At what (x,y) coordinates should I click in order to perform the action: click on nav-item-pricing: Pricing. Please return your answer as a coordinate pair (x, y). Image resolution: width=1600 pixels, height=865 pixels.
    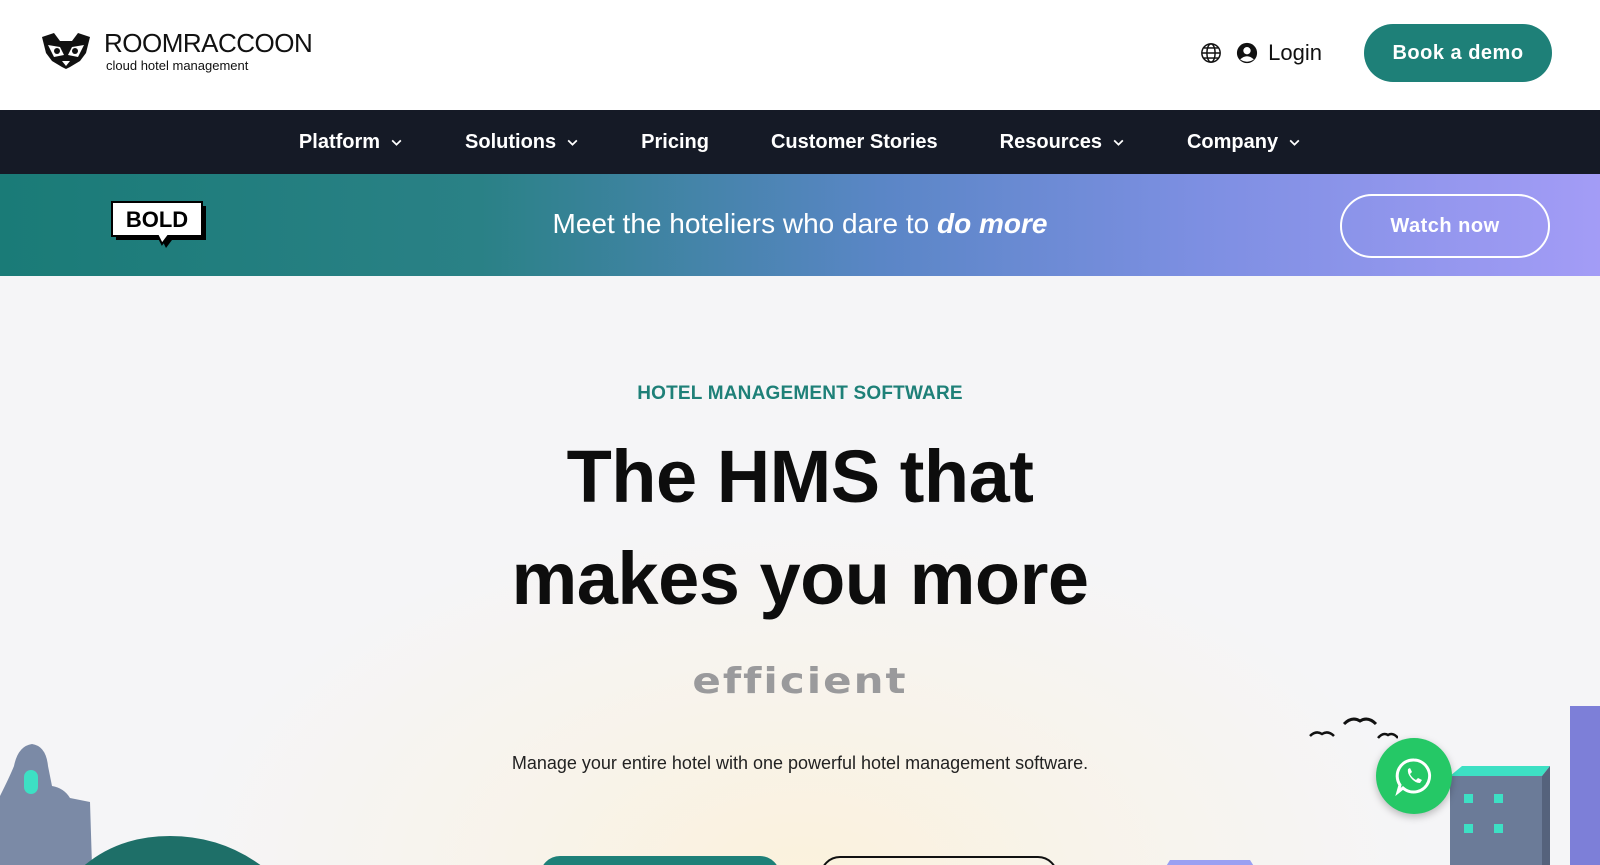
    Looking at the image, I should click on (675, 142).